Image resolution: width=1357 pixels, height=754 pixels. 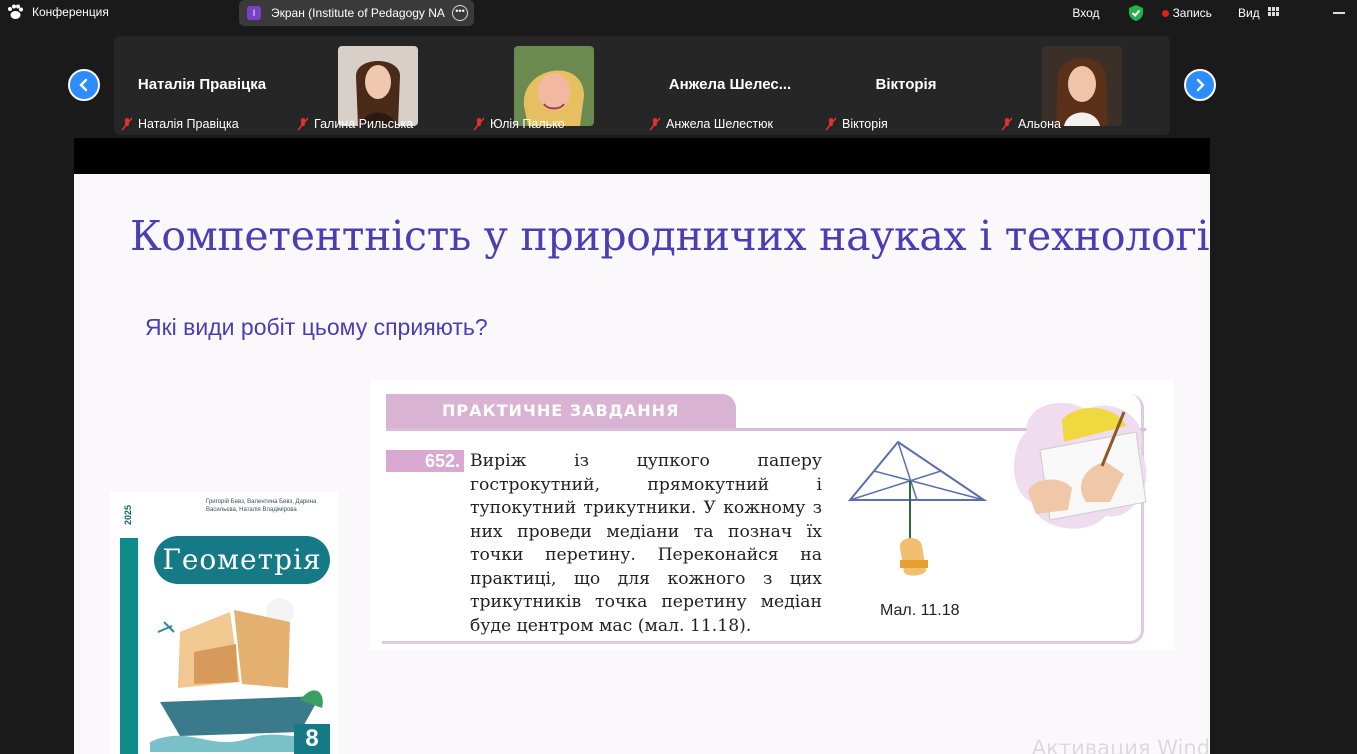 What do you see at coordinates (918, 508) in the screenshot?
I see `triangle-medians-figure` at bounding box center [918, 508].